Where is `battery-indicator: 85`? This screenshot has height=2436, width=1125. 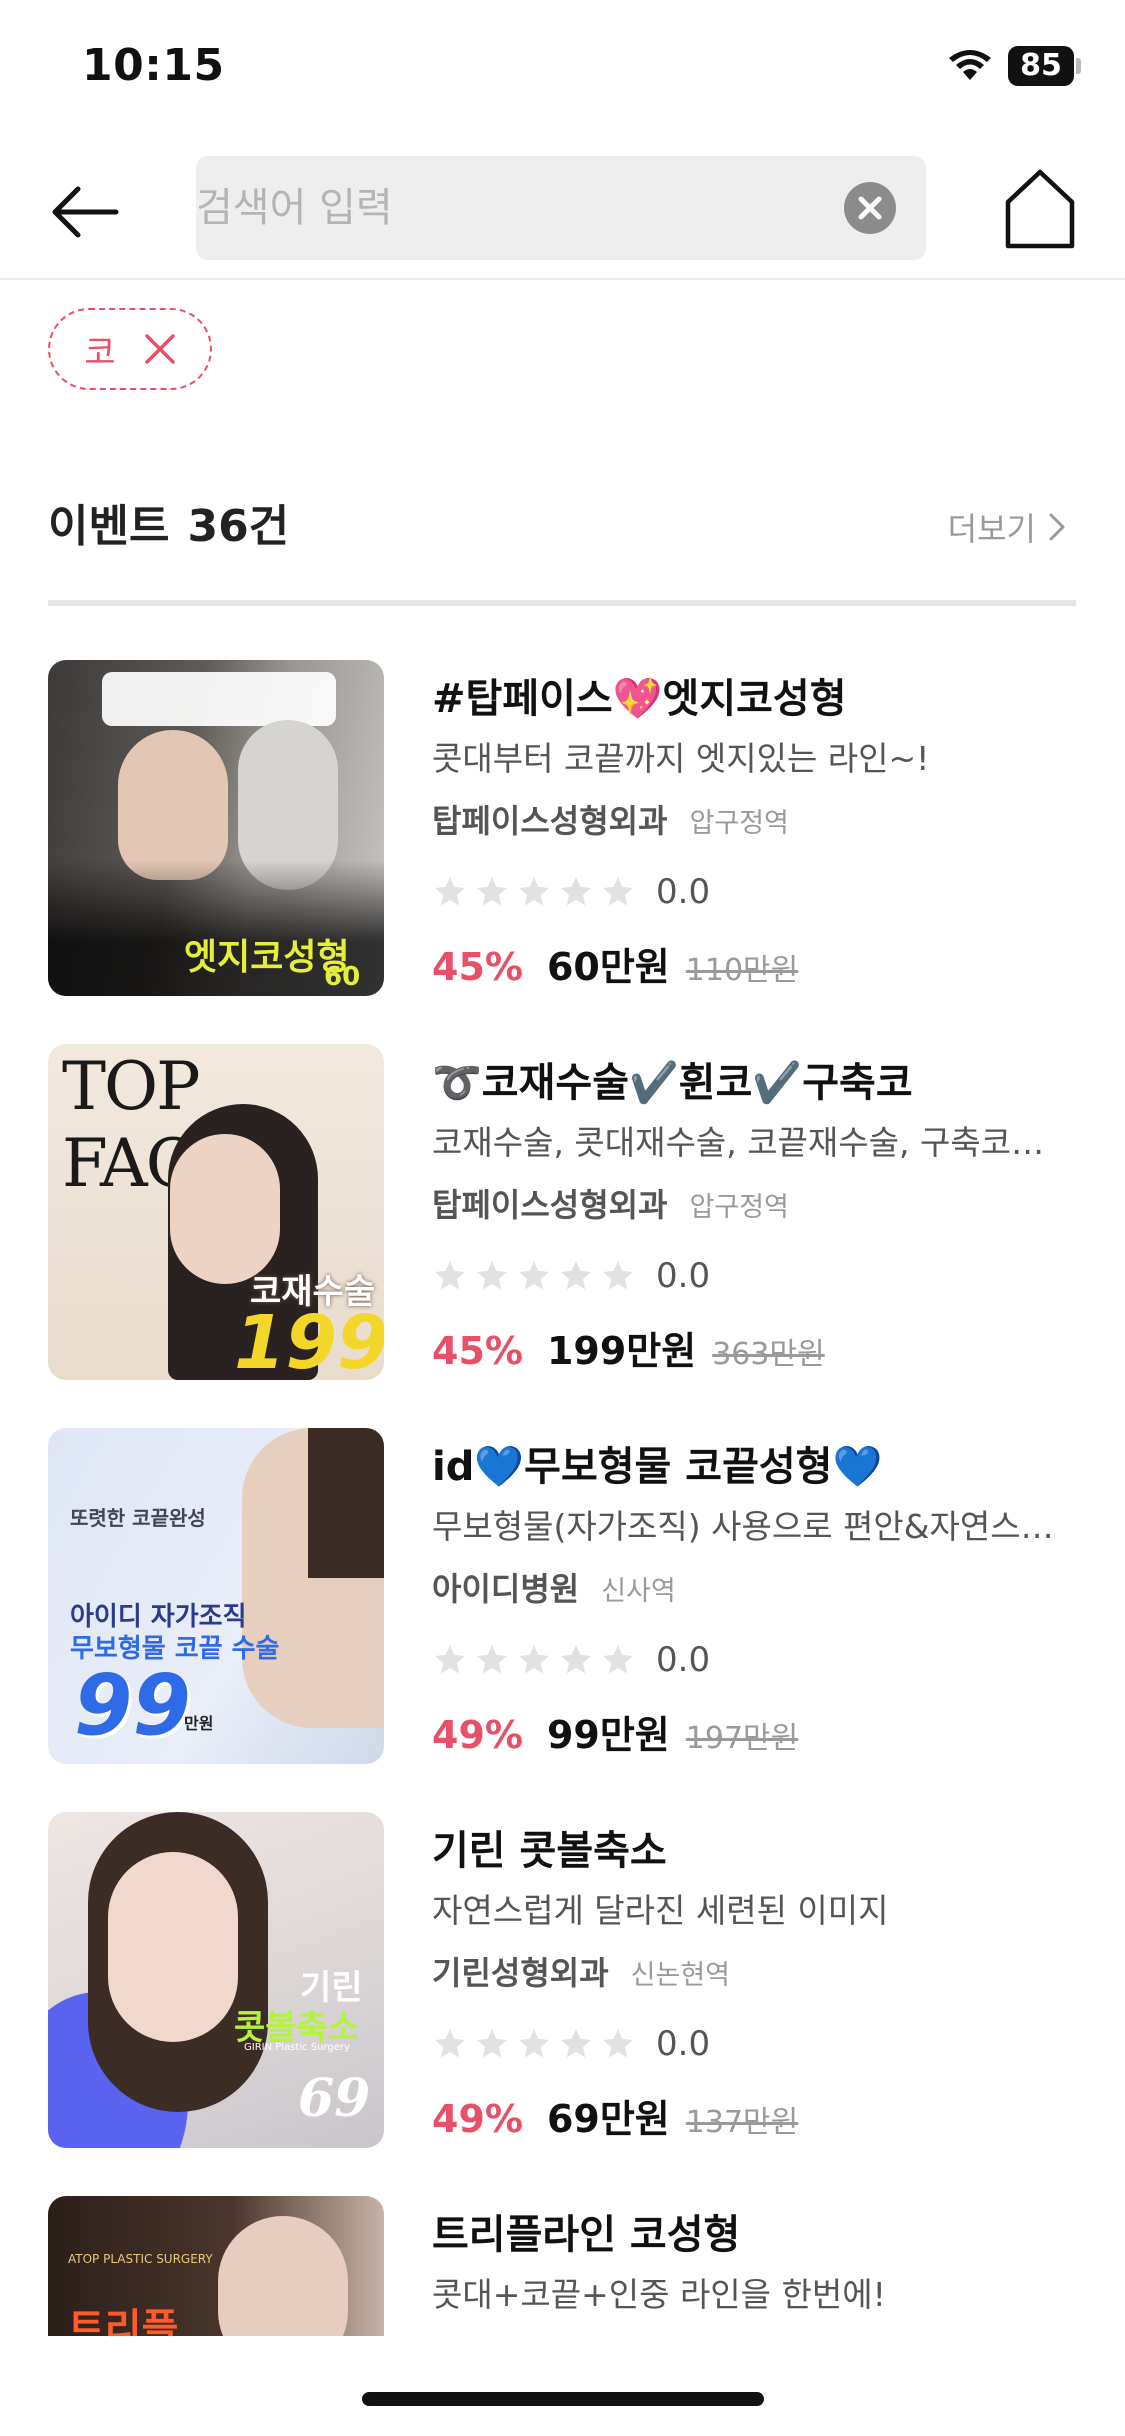 battery-indicator: 85 is located at coordinates (1041, 66).